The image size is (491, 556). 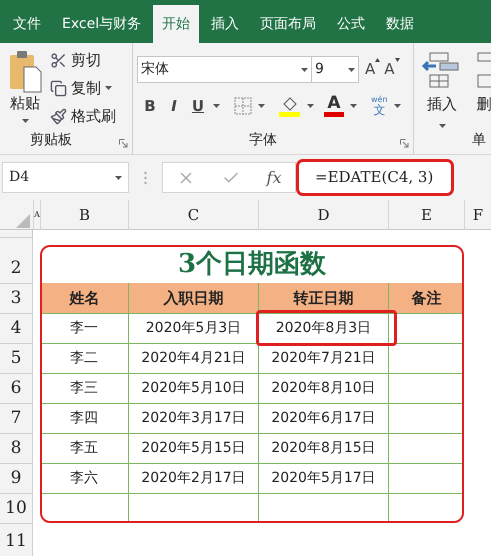 What do you see at coordinates (145, 177) in the screenshot?
I see `grip-icon` at bounding box center [145, 177].